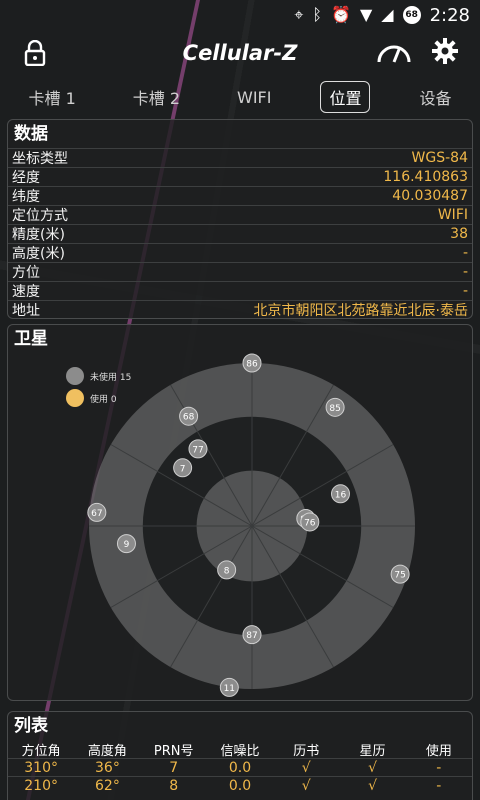  Describe the element at coordinates (156, 97) in the screenshot. I see `tab-slot-2: 卡槽 2` at that location.